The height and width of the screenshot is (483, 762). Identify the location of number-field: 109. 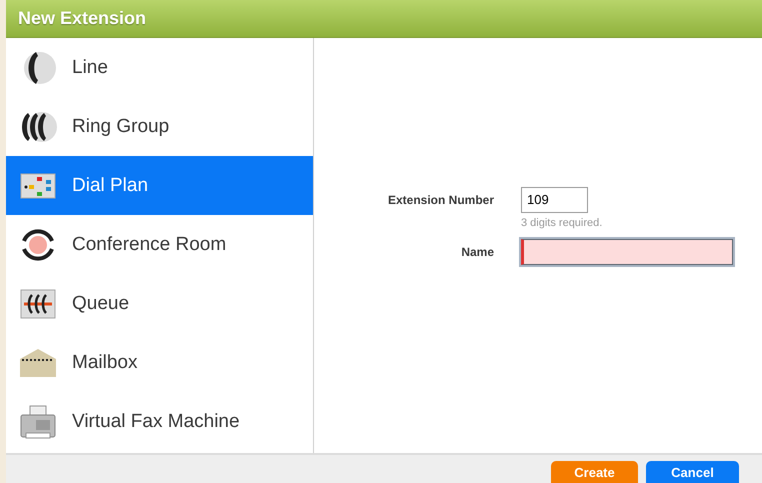
(554, 199).